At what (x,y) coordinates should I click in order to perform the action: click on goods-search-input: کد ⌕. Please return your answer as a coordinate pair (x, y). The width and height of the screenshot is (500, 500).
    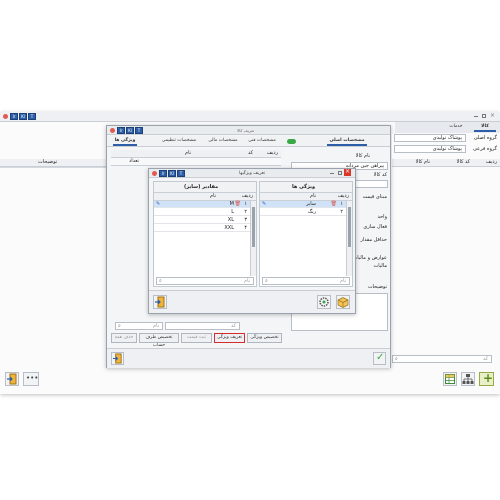
    Looking at the image, I should click on (442, 359).